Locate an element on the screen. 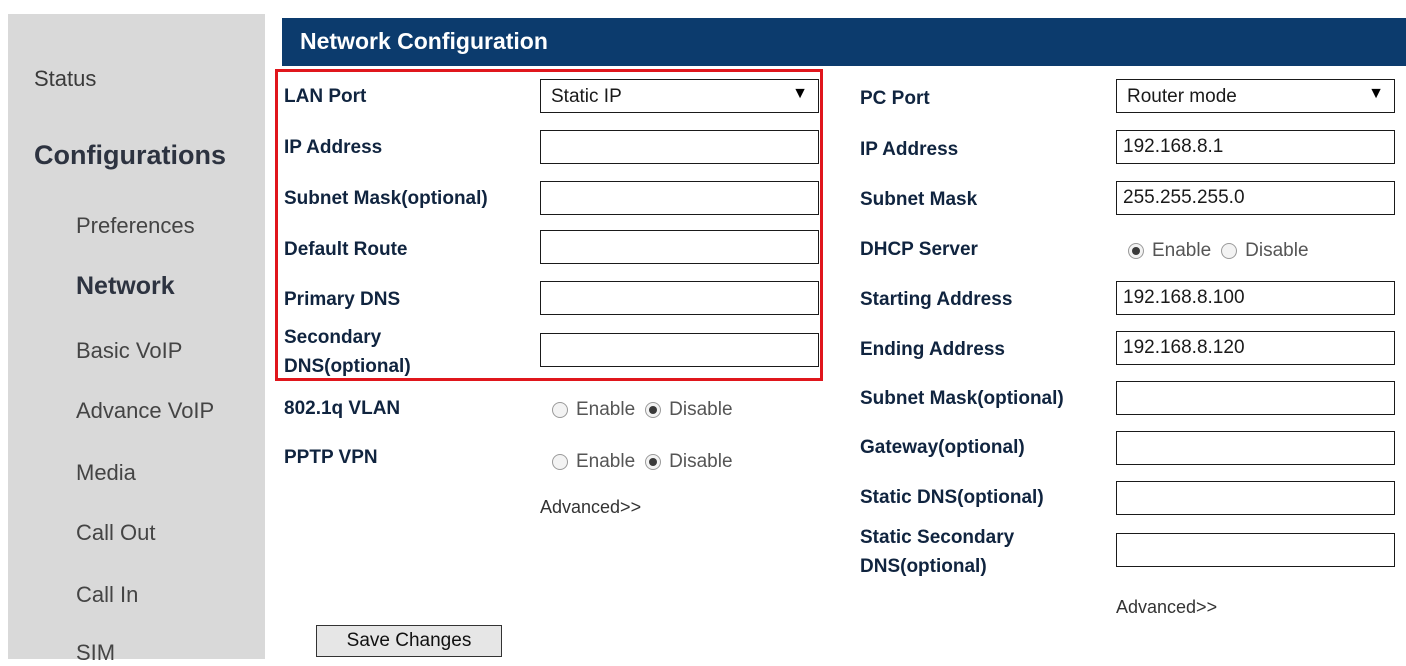  sidebar-item-call-out: Call Out is located at coordinates (115, 533).